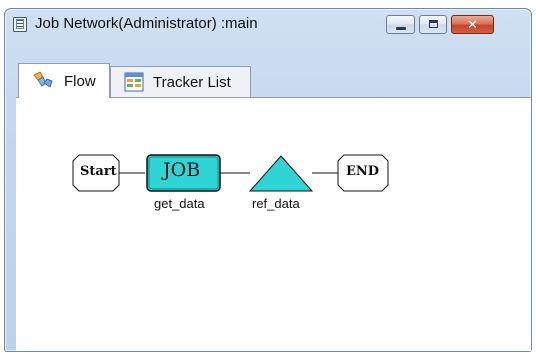  Describe the element at coordinates (401, 28) in the screenshot. I see `minimize-icon` at that location.